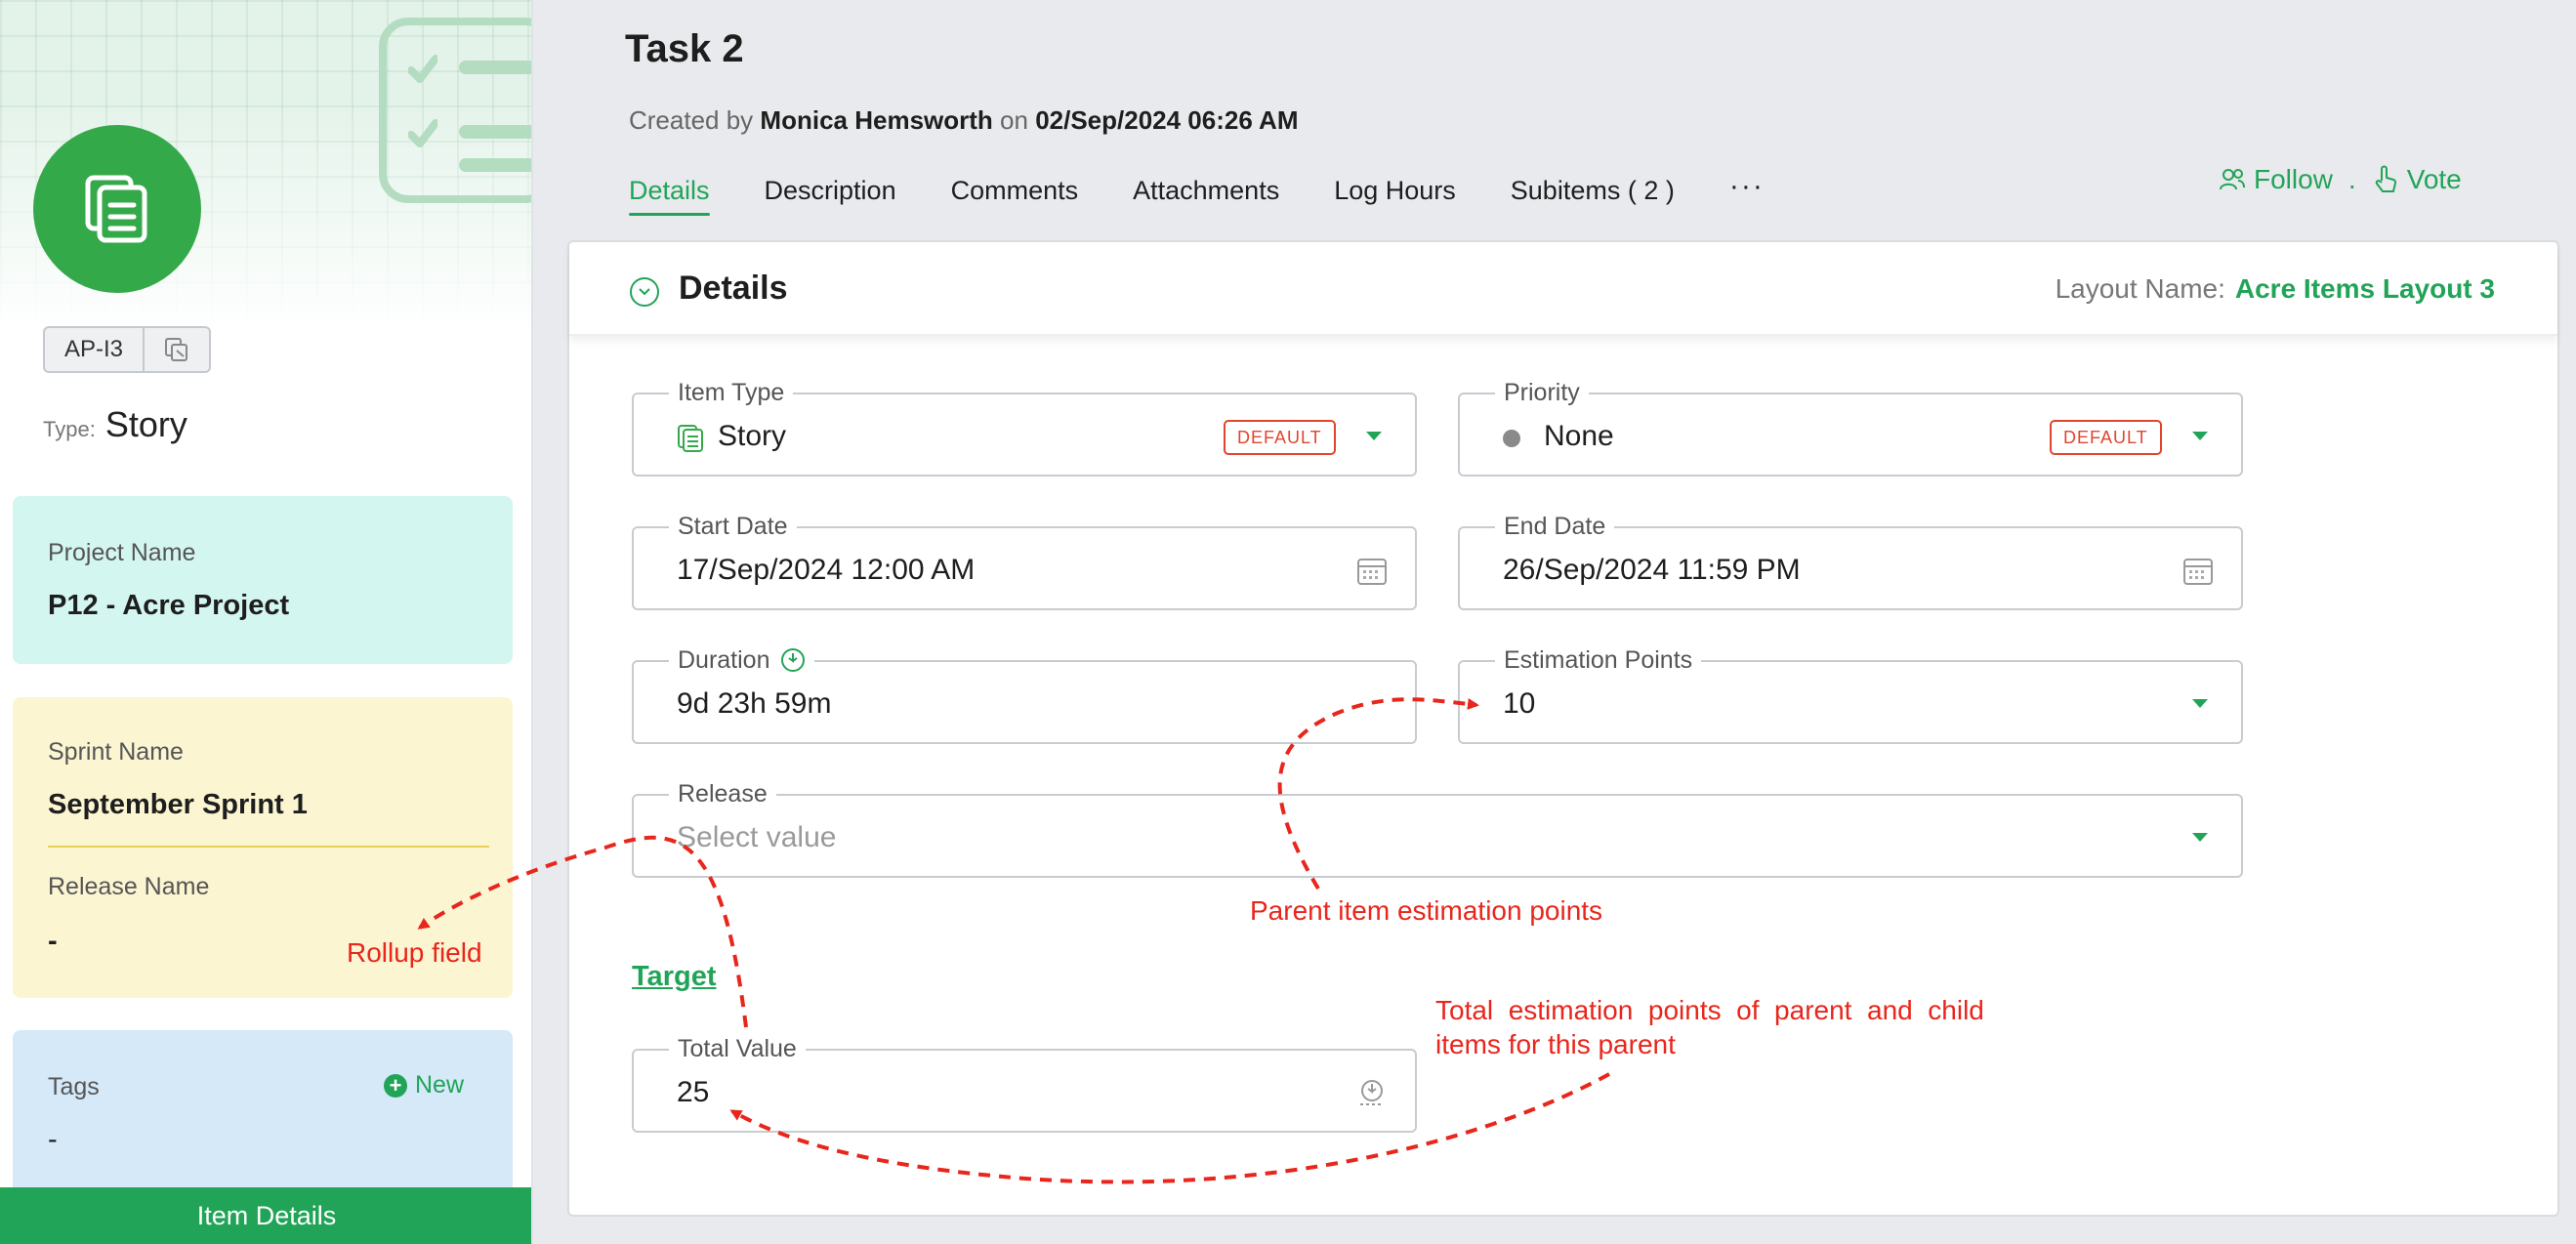  I want to click on total-points-arrow, so click(1169, 1128).